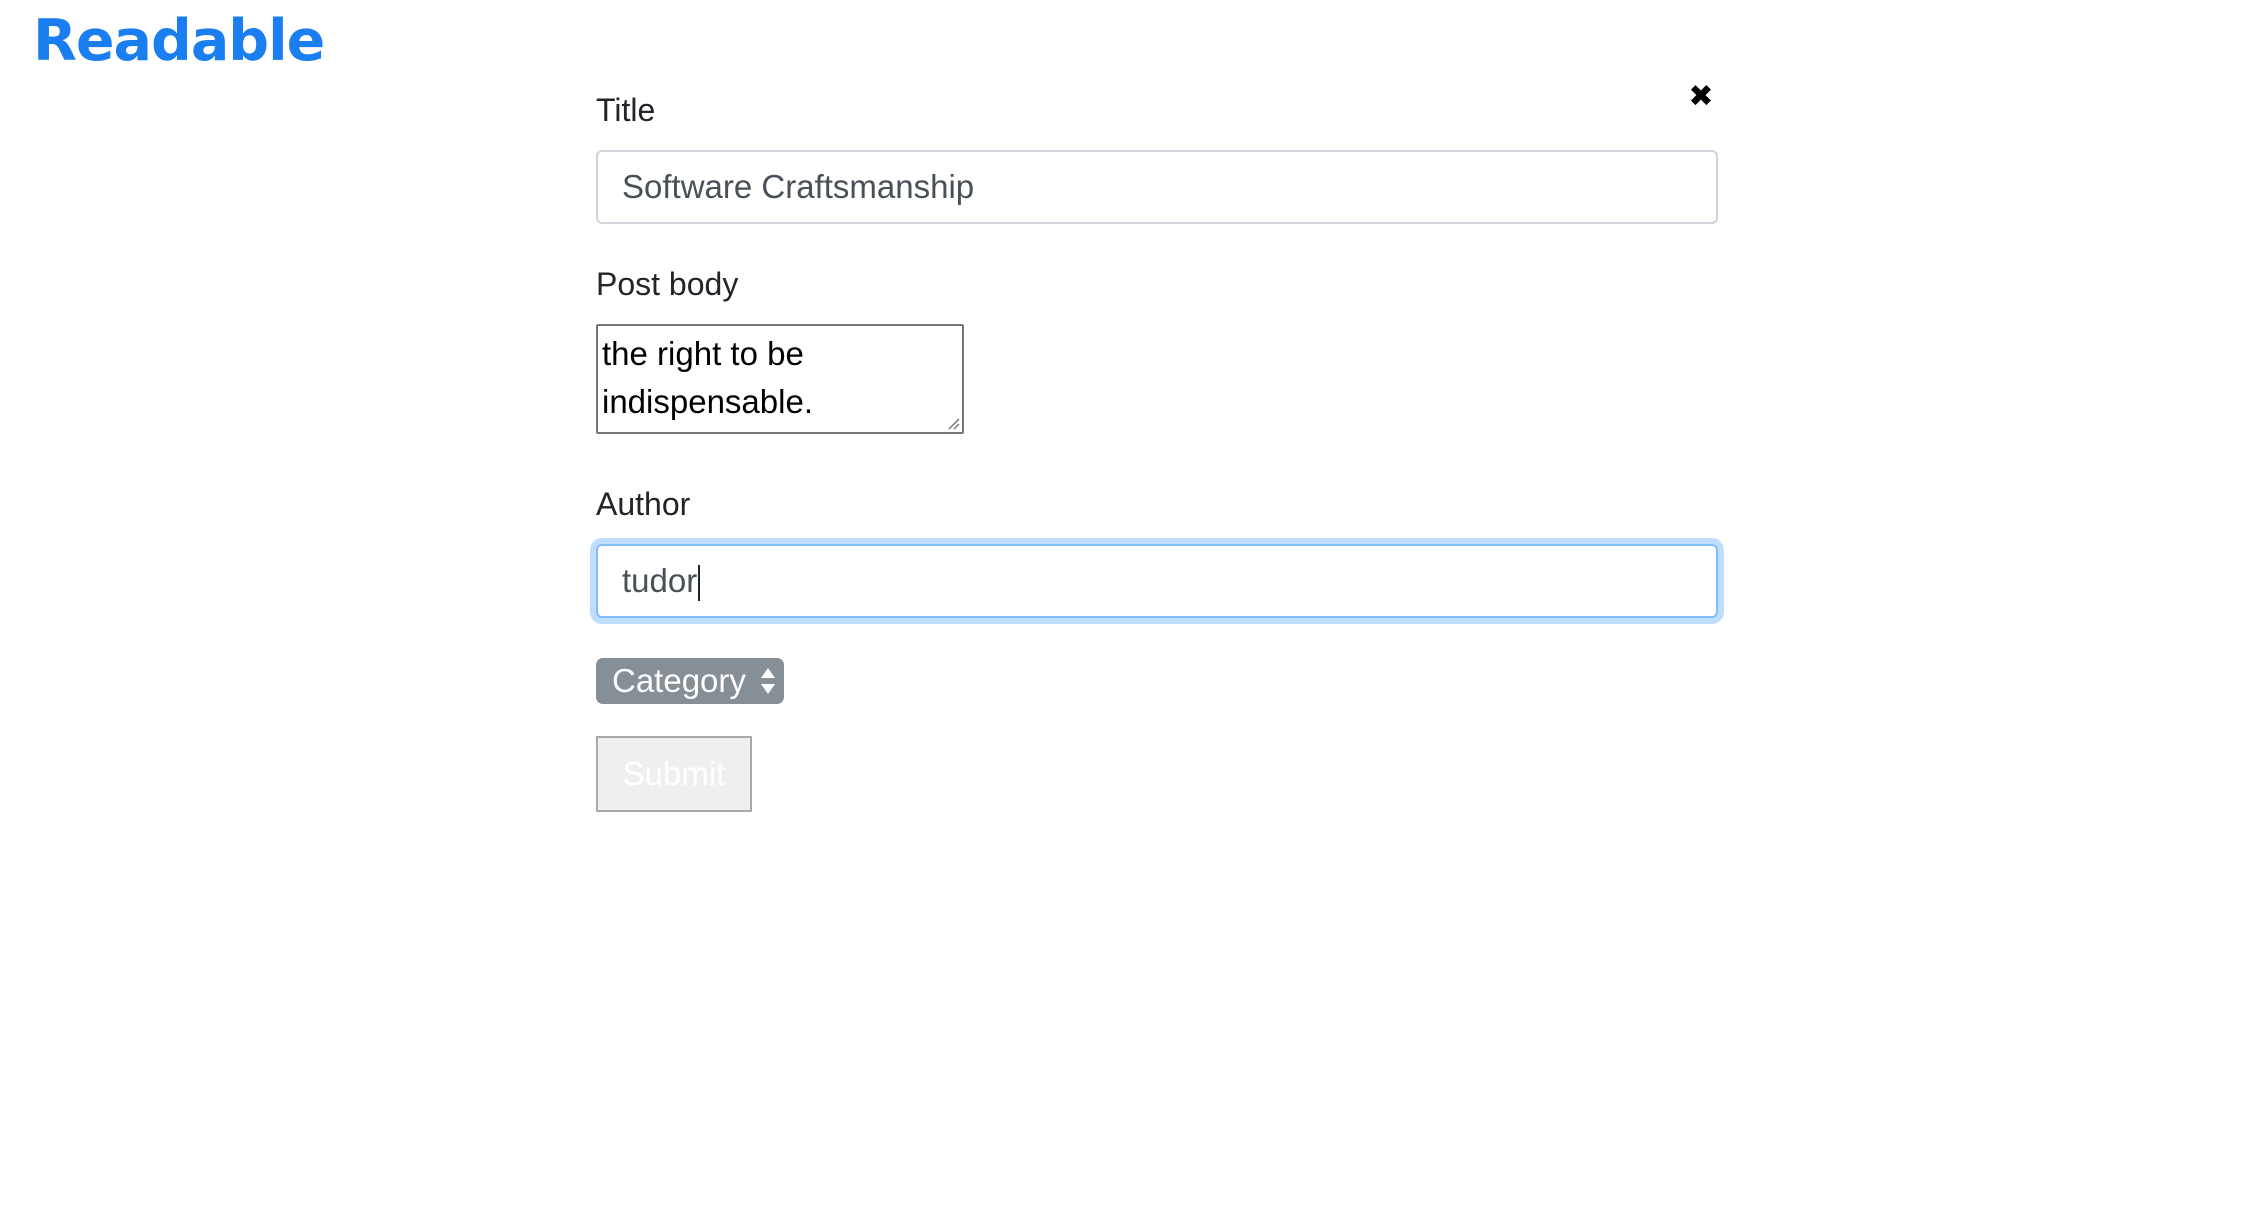 The width and height of the screenshot is (2260, 1206). I want to click on author-input: tudor, so click(1157, 581).